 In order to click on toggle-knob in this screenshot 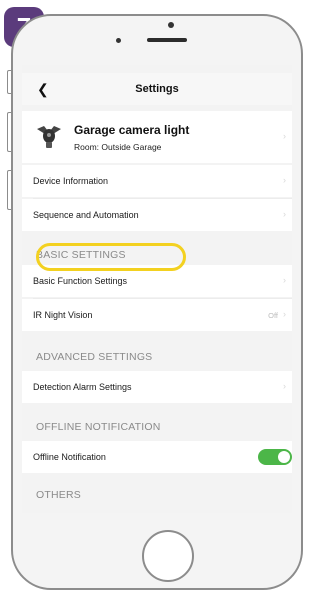, I will do `click(284, 457)`.